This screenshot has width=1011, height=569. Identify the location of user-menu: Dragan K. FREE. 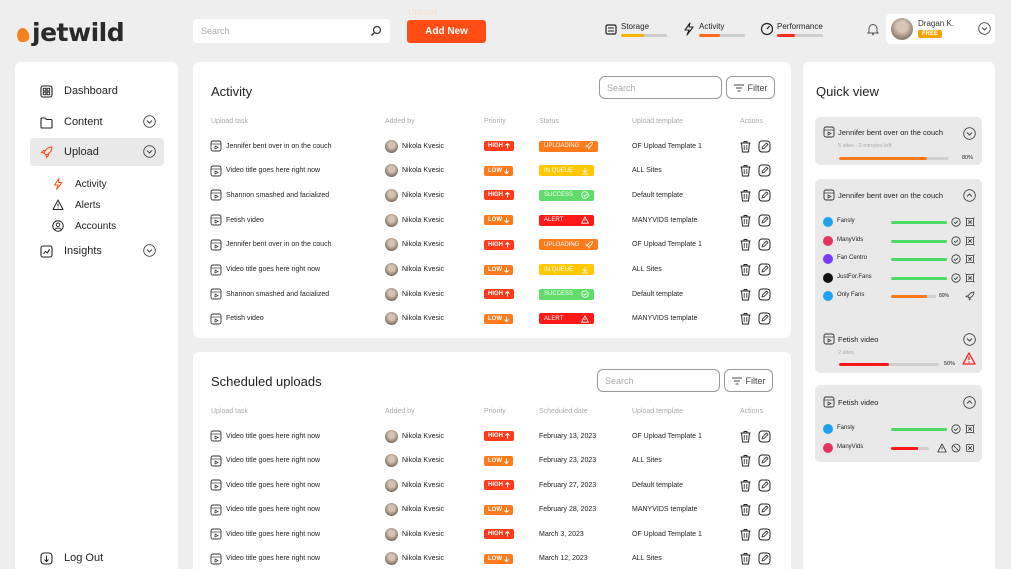
(940, 29).